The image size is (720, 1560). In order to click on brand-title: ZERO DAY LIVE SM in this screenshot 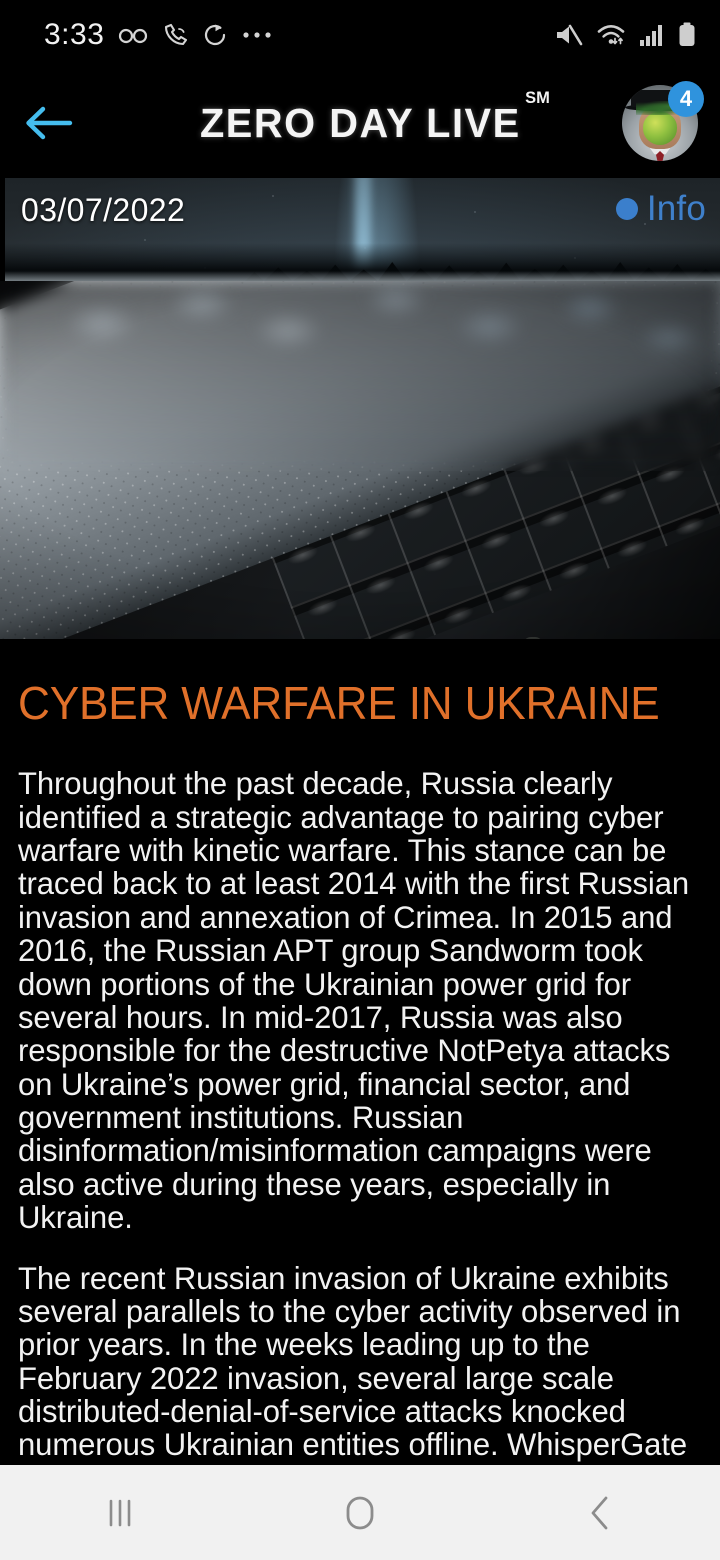, I will do `click(374, 117)`.